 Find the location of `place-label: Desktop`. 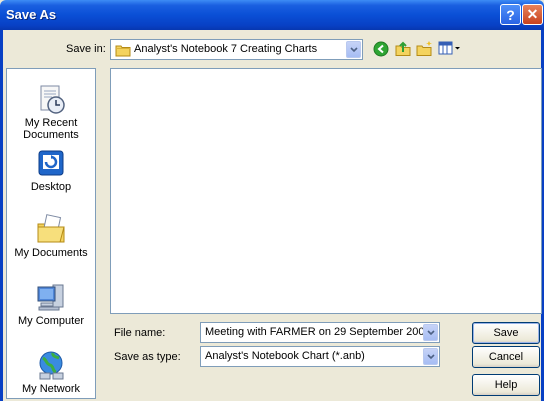

place-label: Desktop is located at coordinates (51, 187).